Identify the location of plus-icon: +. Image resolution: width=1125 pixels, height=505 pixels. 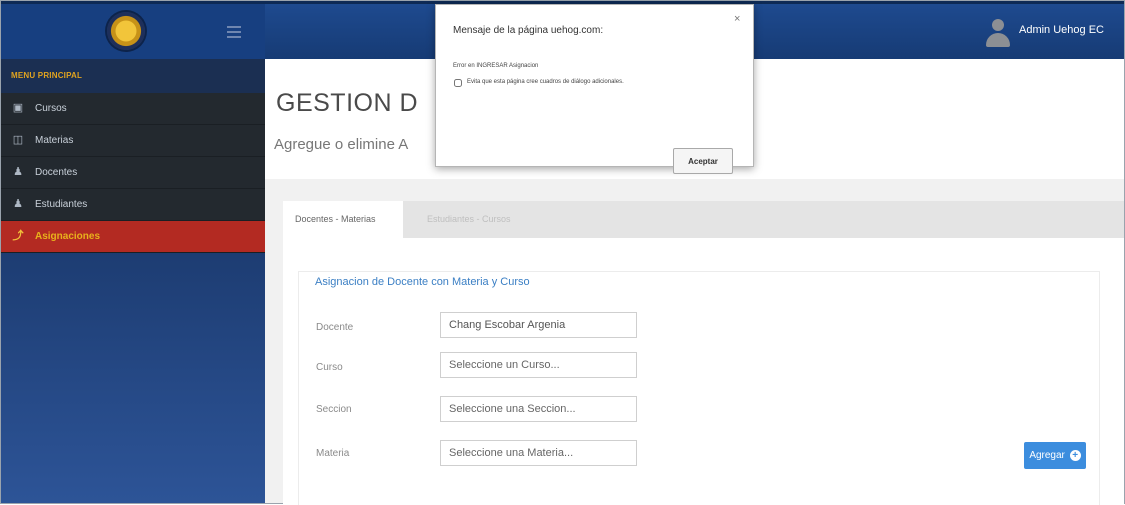
(1075, 455).